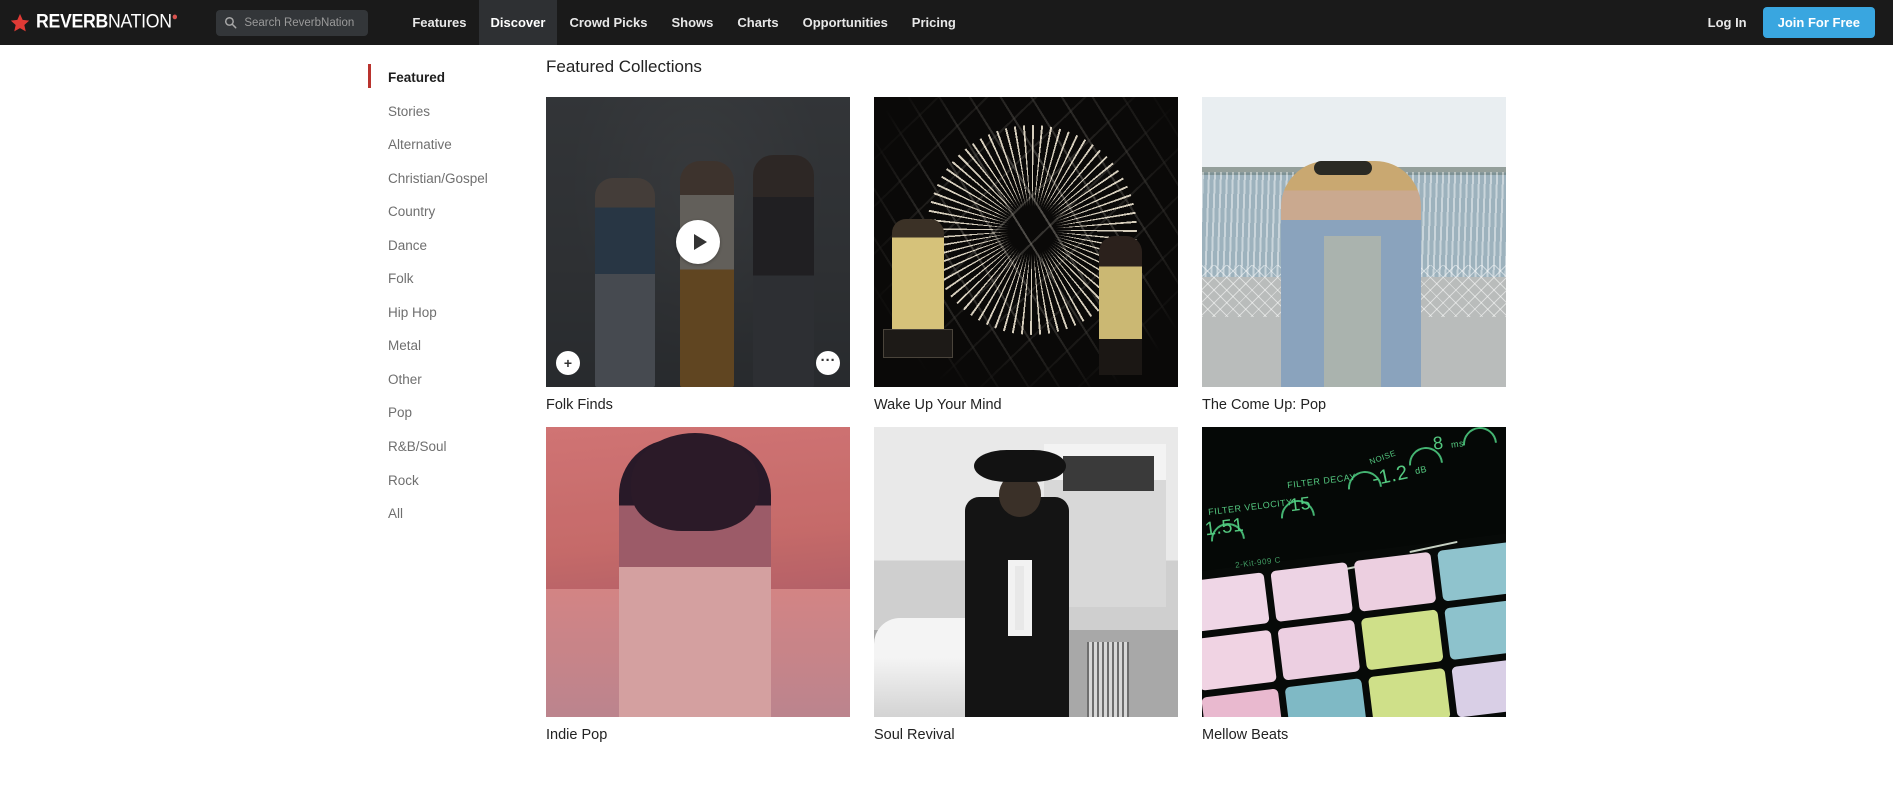 This screenshot has width=1893, height=805. Describe the element at coordinates (624, 66) in the screenshot. I see `page-title: Featured Collections` at that location.